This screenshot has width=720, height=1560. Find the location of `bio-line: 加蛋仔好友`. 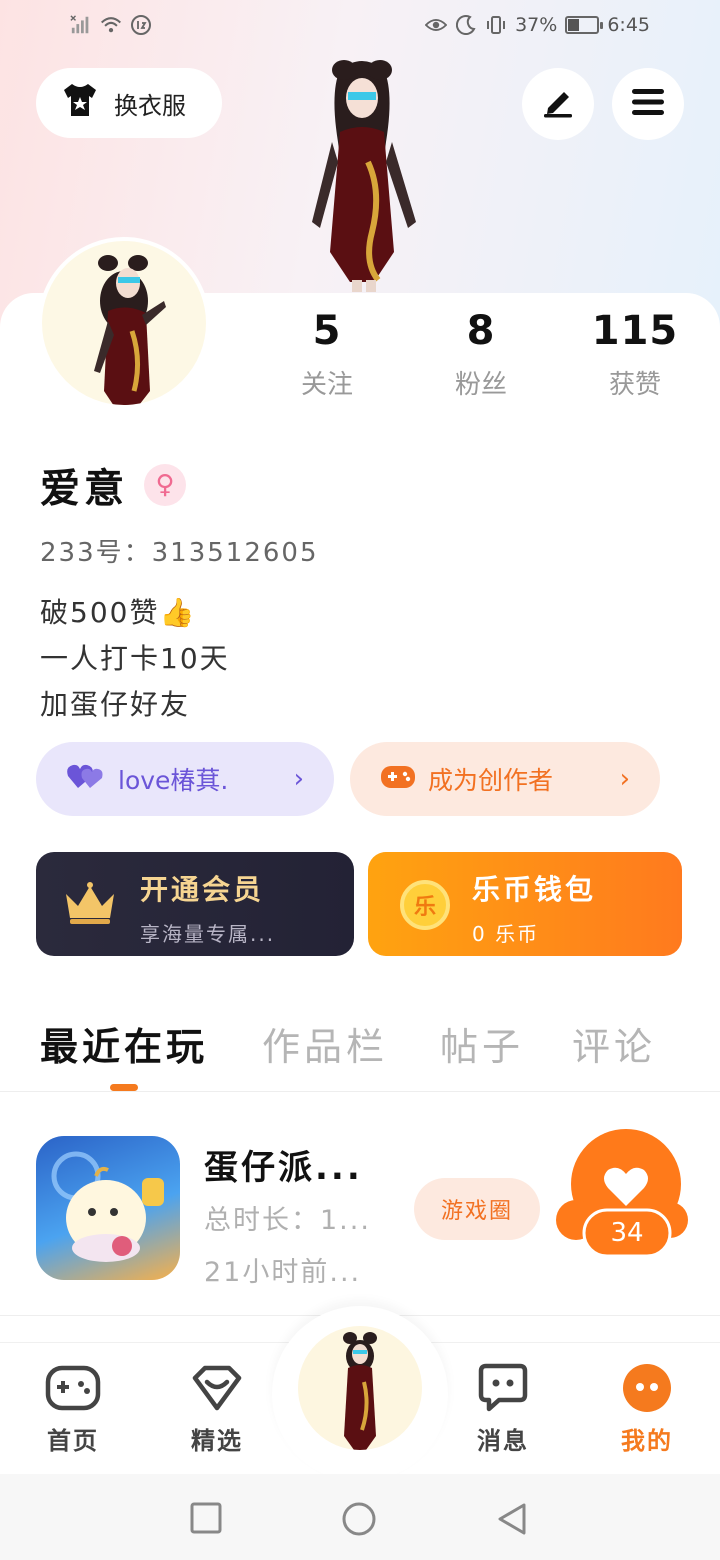

bio-line: 加蛋仔好友 is located at coordinates (115, 704).